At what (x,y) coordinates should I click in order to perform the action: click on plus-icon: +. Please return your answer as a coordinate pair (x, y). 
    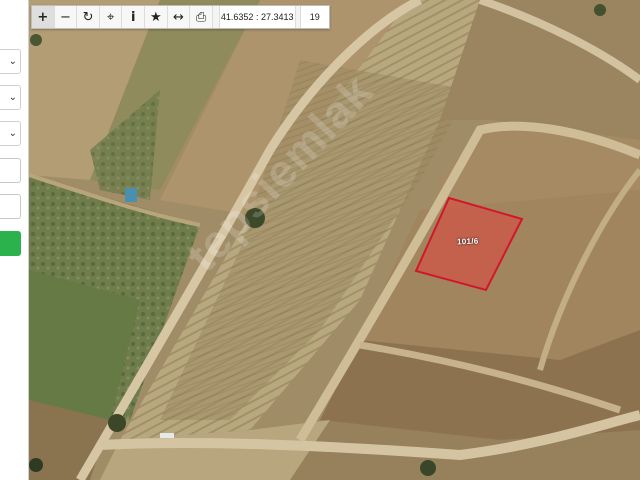
    Looking at the image, I should click on (43, 17).